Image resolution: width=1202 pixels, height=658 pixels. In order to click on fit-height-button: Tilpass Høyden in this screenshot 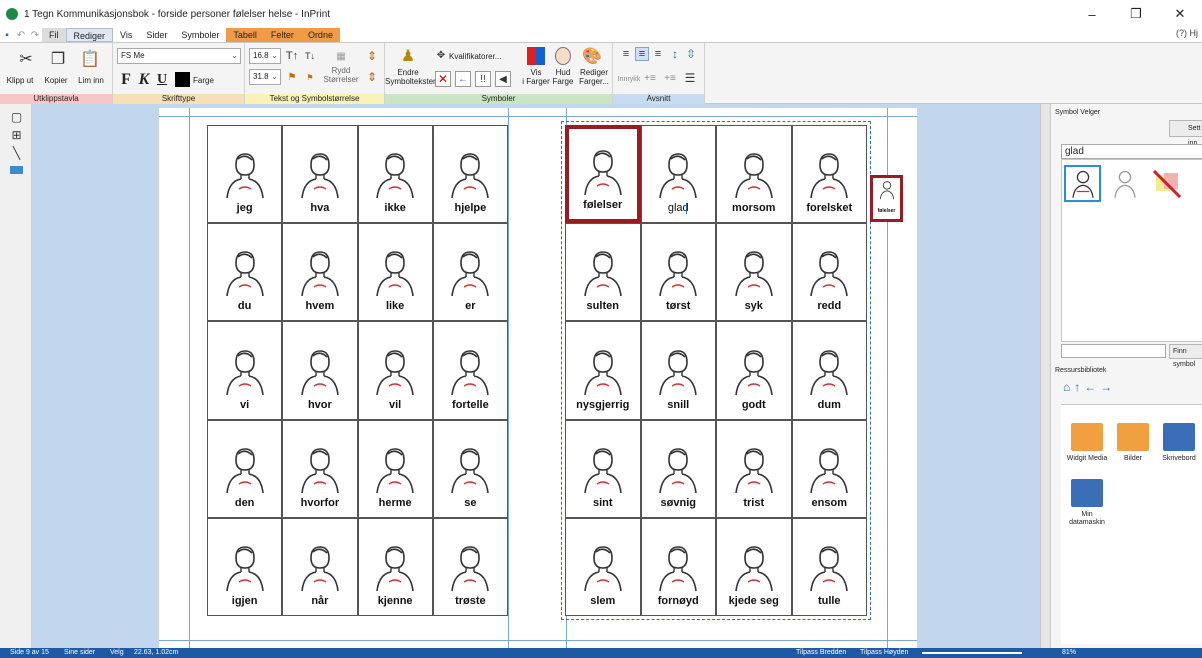, I will do `click(884, 653)`.